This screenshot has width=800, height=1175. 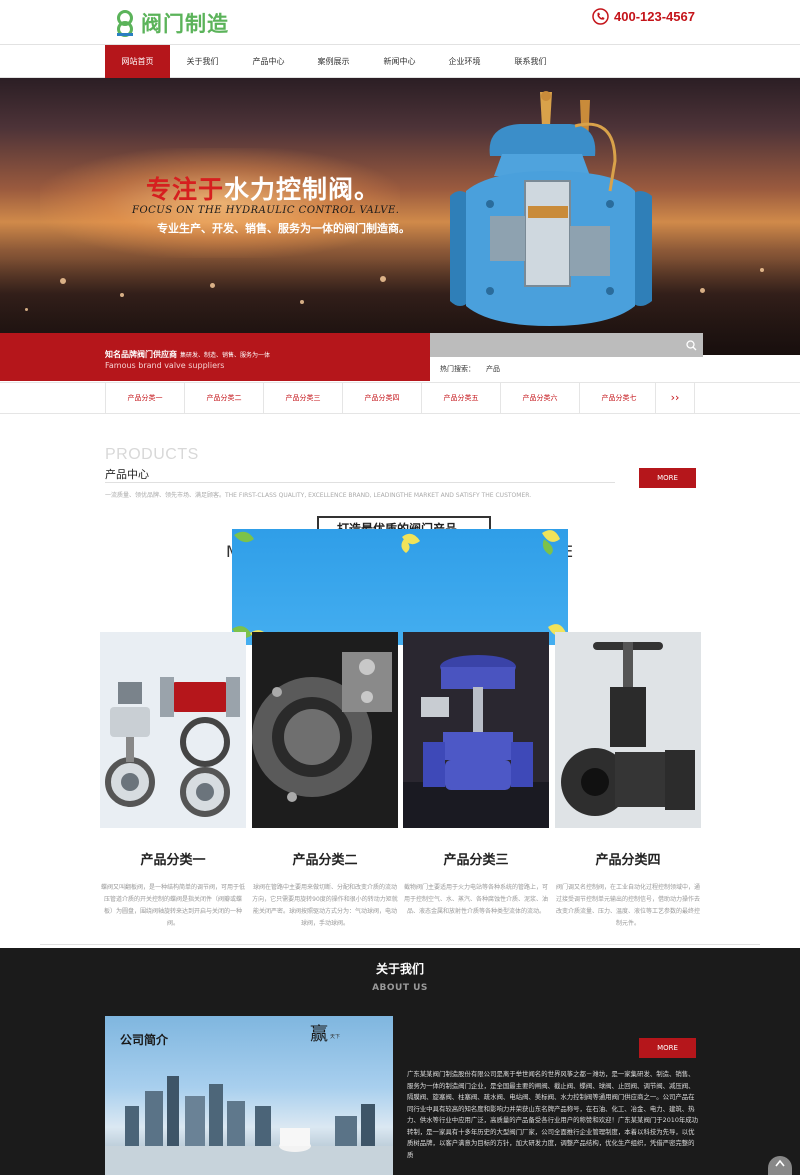 I want to click on about-more-button: MORE, so click(x=667, y=1048).